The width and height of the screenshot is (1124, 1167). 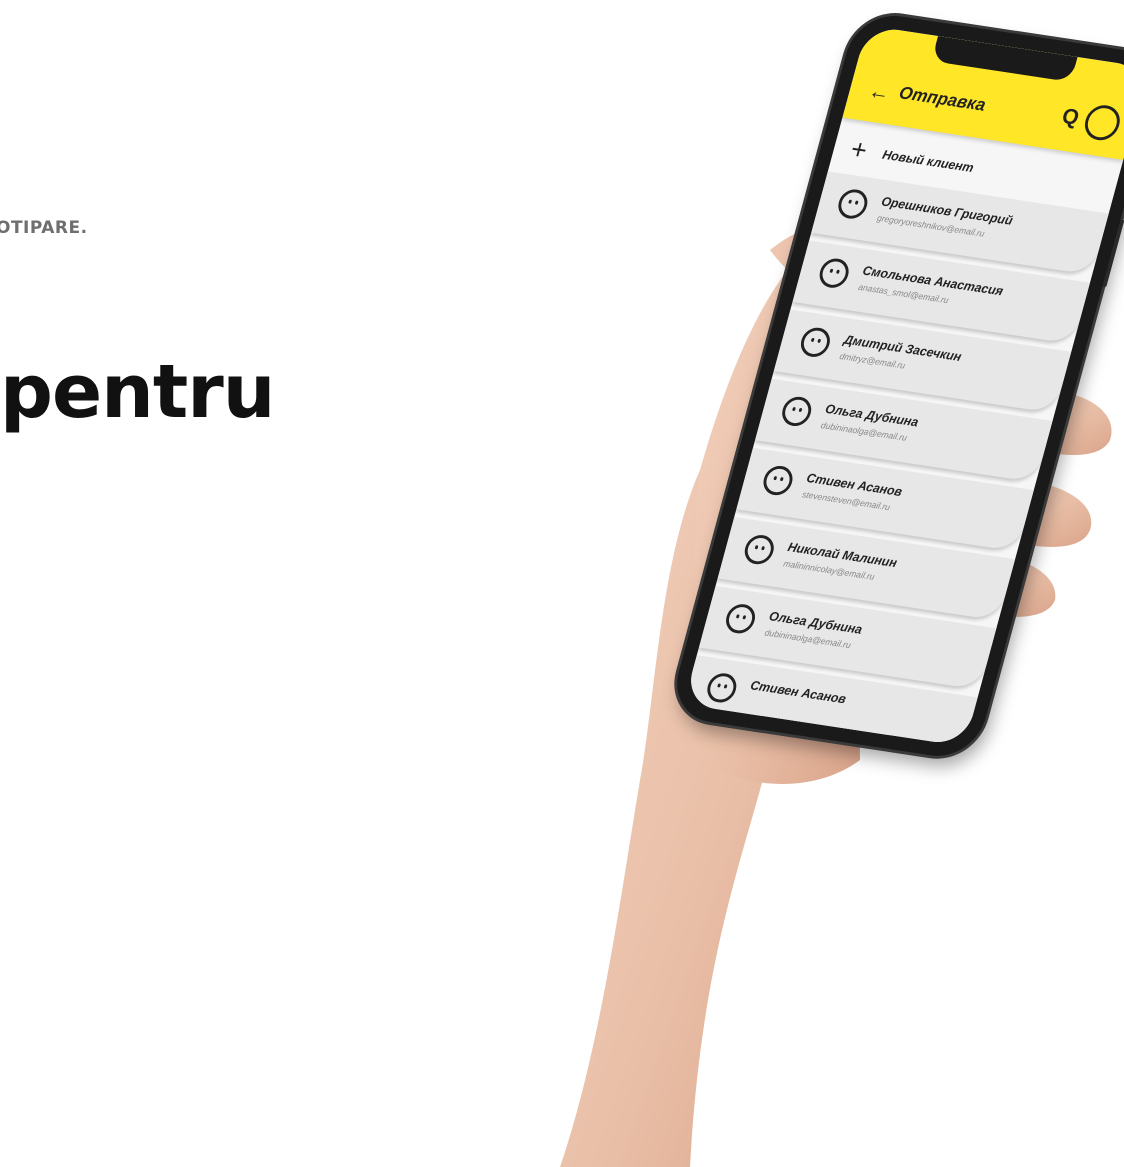 I want to click on app-title: Отправка, so click(x=942, y=98).